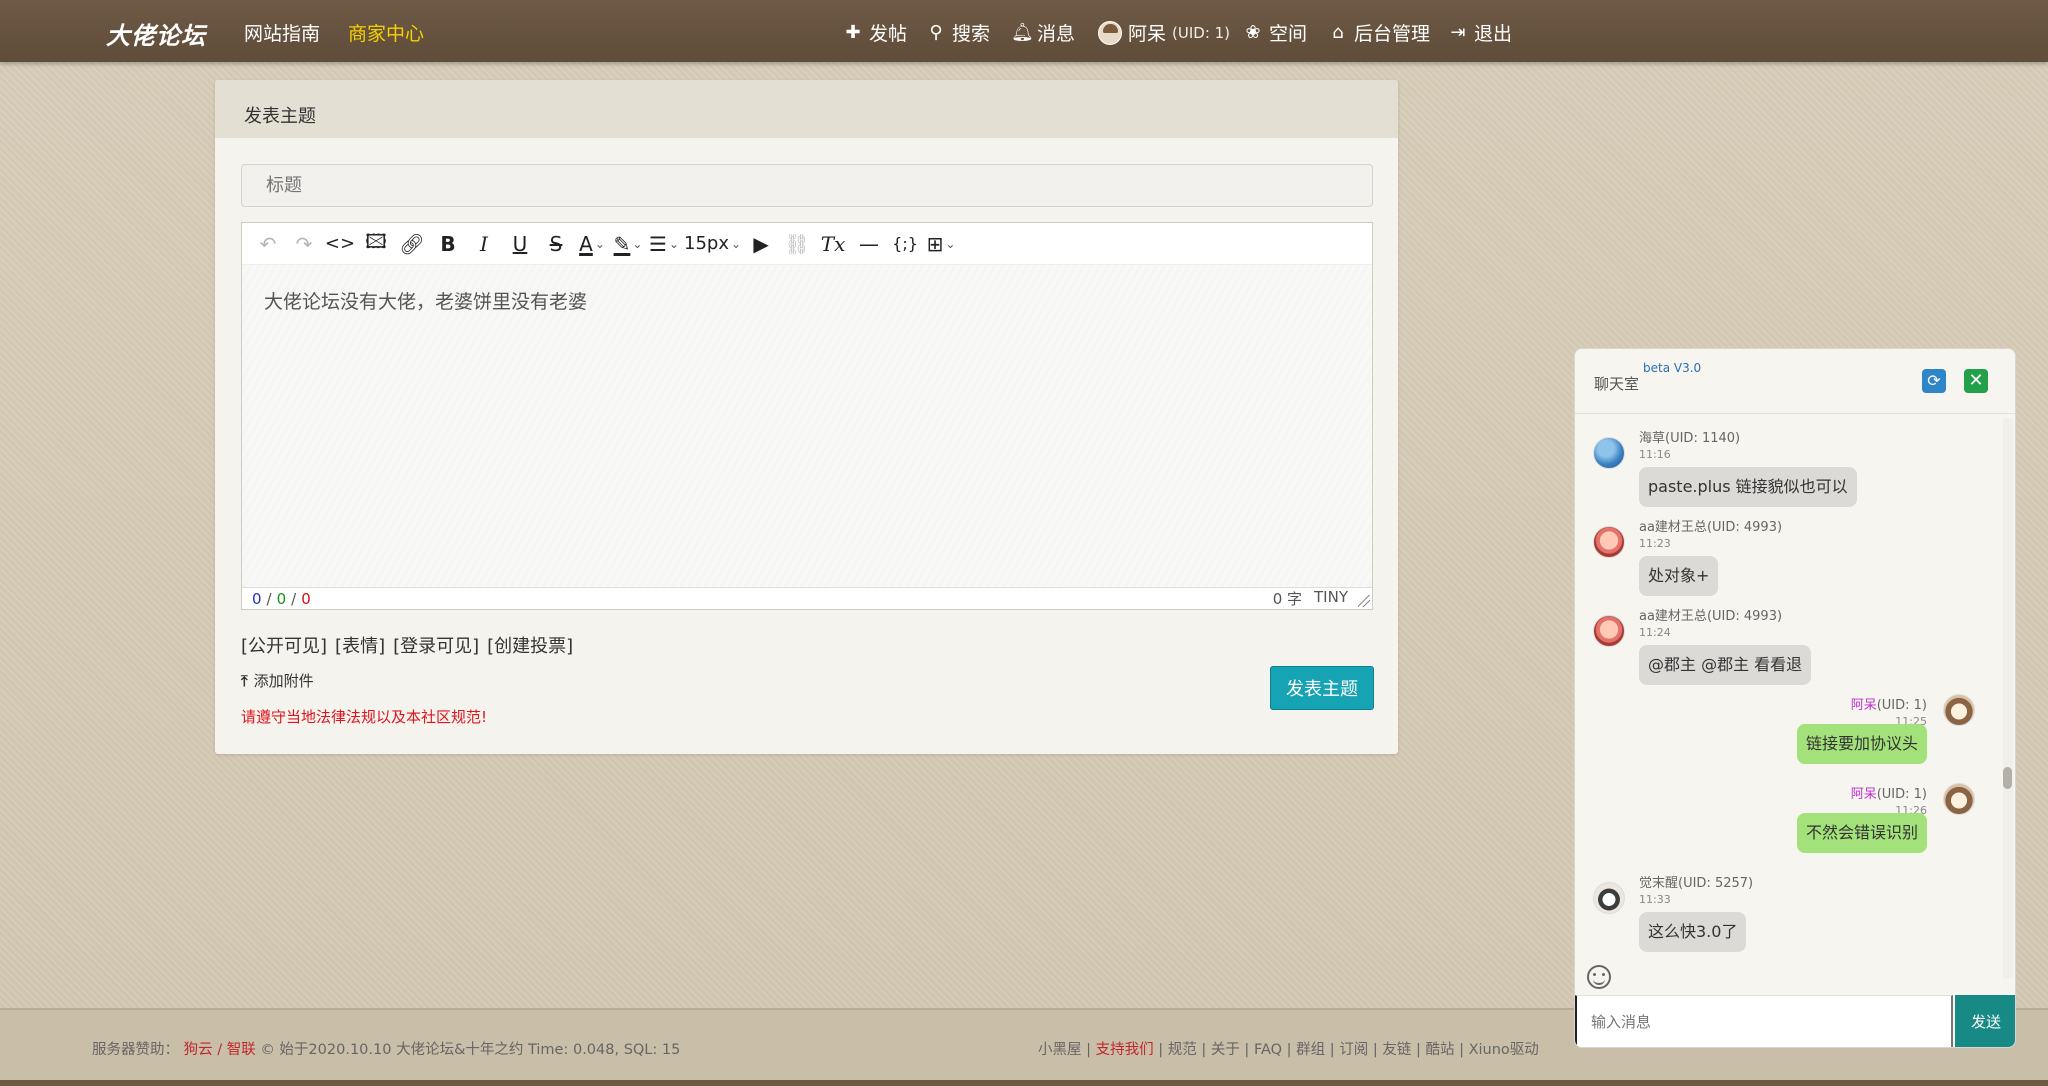 The image size is (2048, 1086). Describe the element at coordinates (412, 244) in the screenshot. I see `link-icon: 🔗︎` at that location.